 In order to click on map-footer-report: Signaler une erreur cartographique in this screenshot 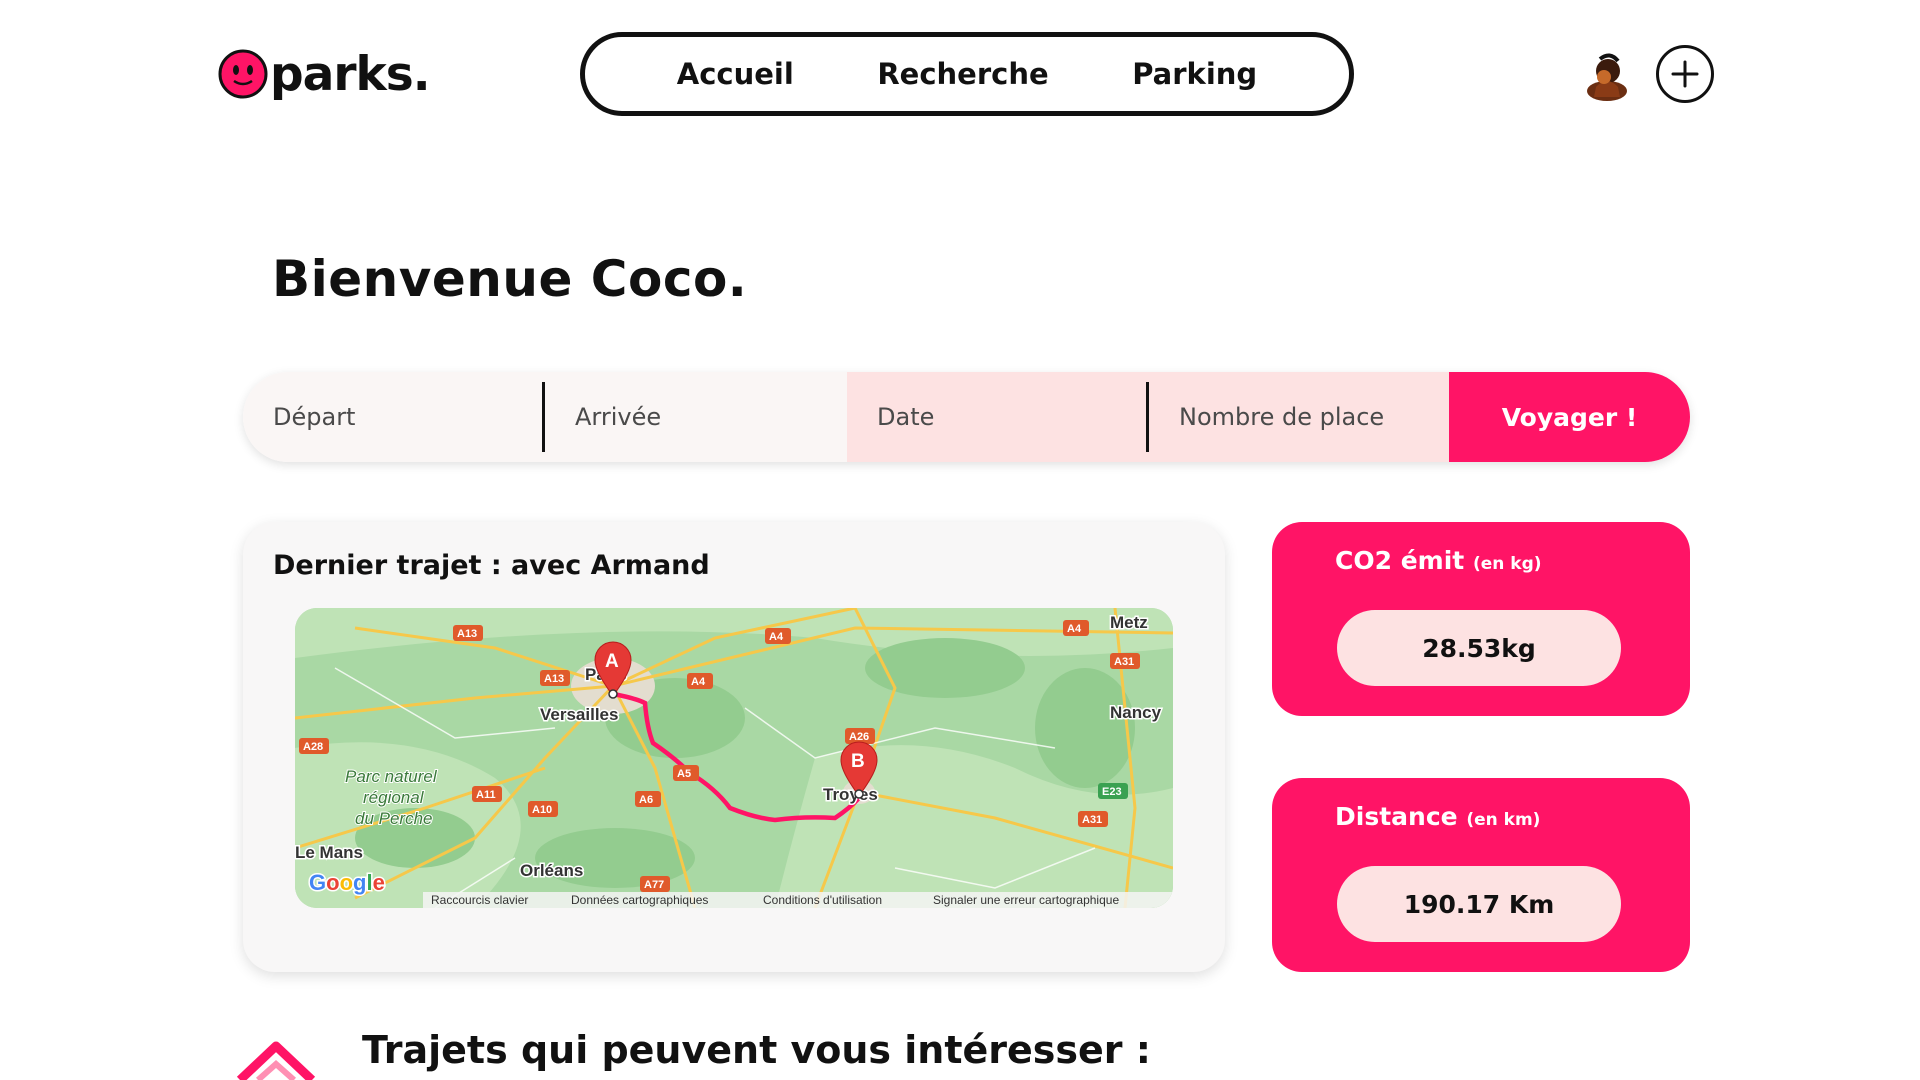, I will do `click(1026, 900)`.